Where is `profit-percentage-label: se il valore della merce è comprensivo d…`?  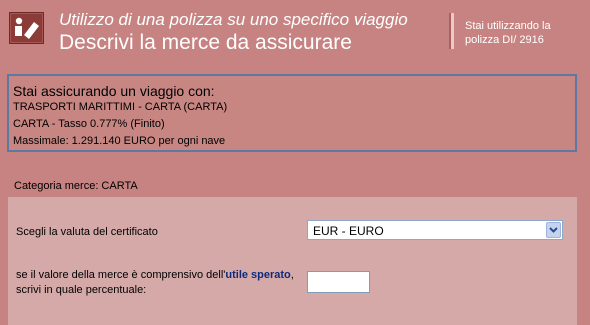
profit-percentage-label: se il valore della merce è comprensivo d… is located at coordinates (161, 283).